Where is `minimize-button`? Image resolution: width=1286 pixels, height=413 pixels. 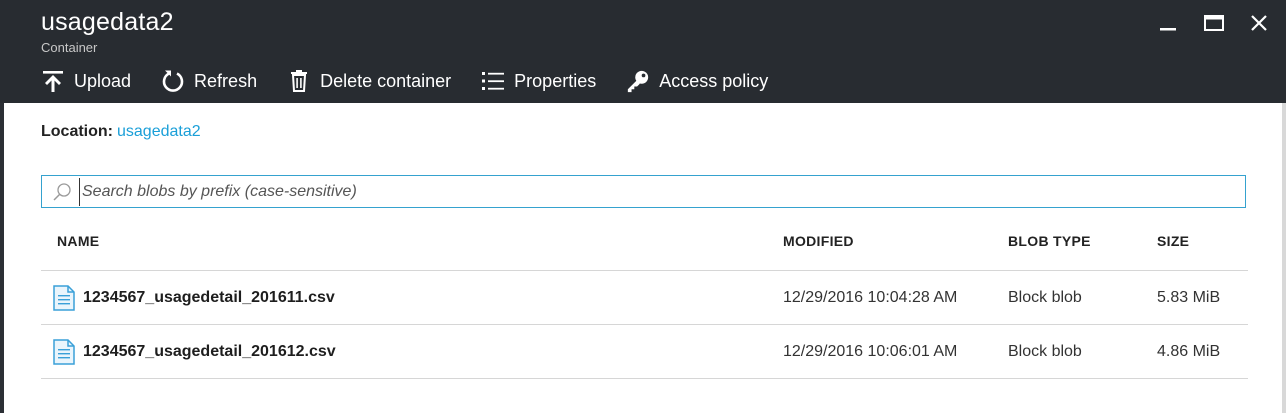
minimize-button is located at coordinates (1168, 23).